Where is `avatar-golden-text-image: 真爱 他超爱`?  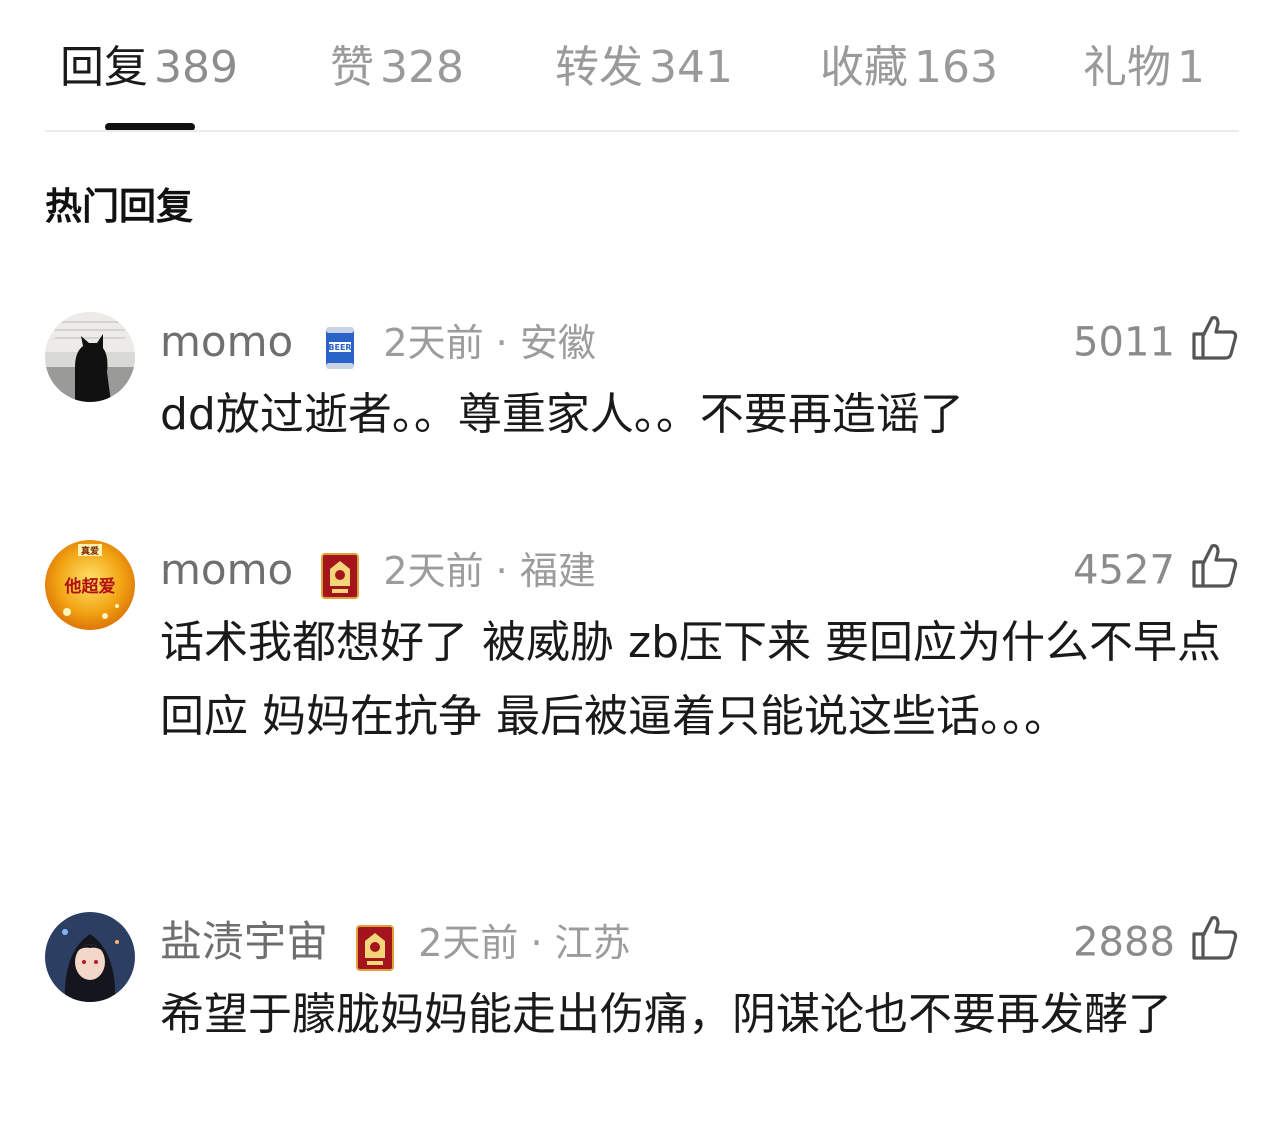 avatar-golden-text-image: 真爱 他超爱 is located at coordinates (90, 585).